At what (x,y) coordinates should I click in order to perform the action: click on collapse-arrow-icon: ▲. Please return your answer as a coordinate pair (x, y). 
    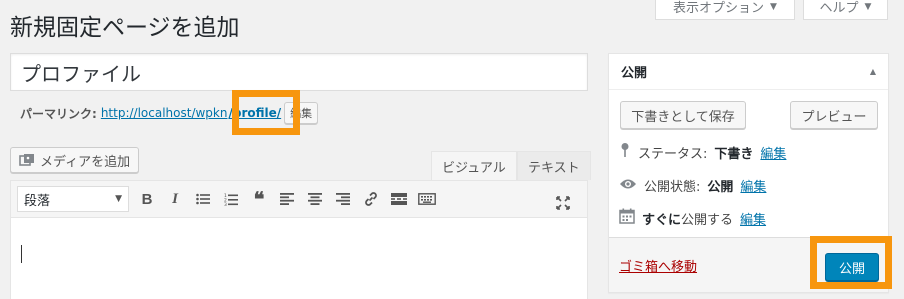
    Looking at the image, I should click on (873, 71).